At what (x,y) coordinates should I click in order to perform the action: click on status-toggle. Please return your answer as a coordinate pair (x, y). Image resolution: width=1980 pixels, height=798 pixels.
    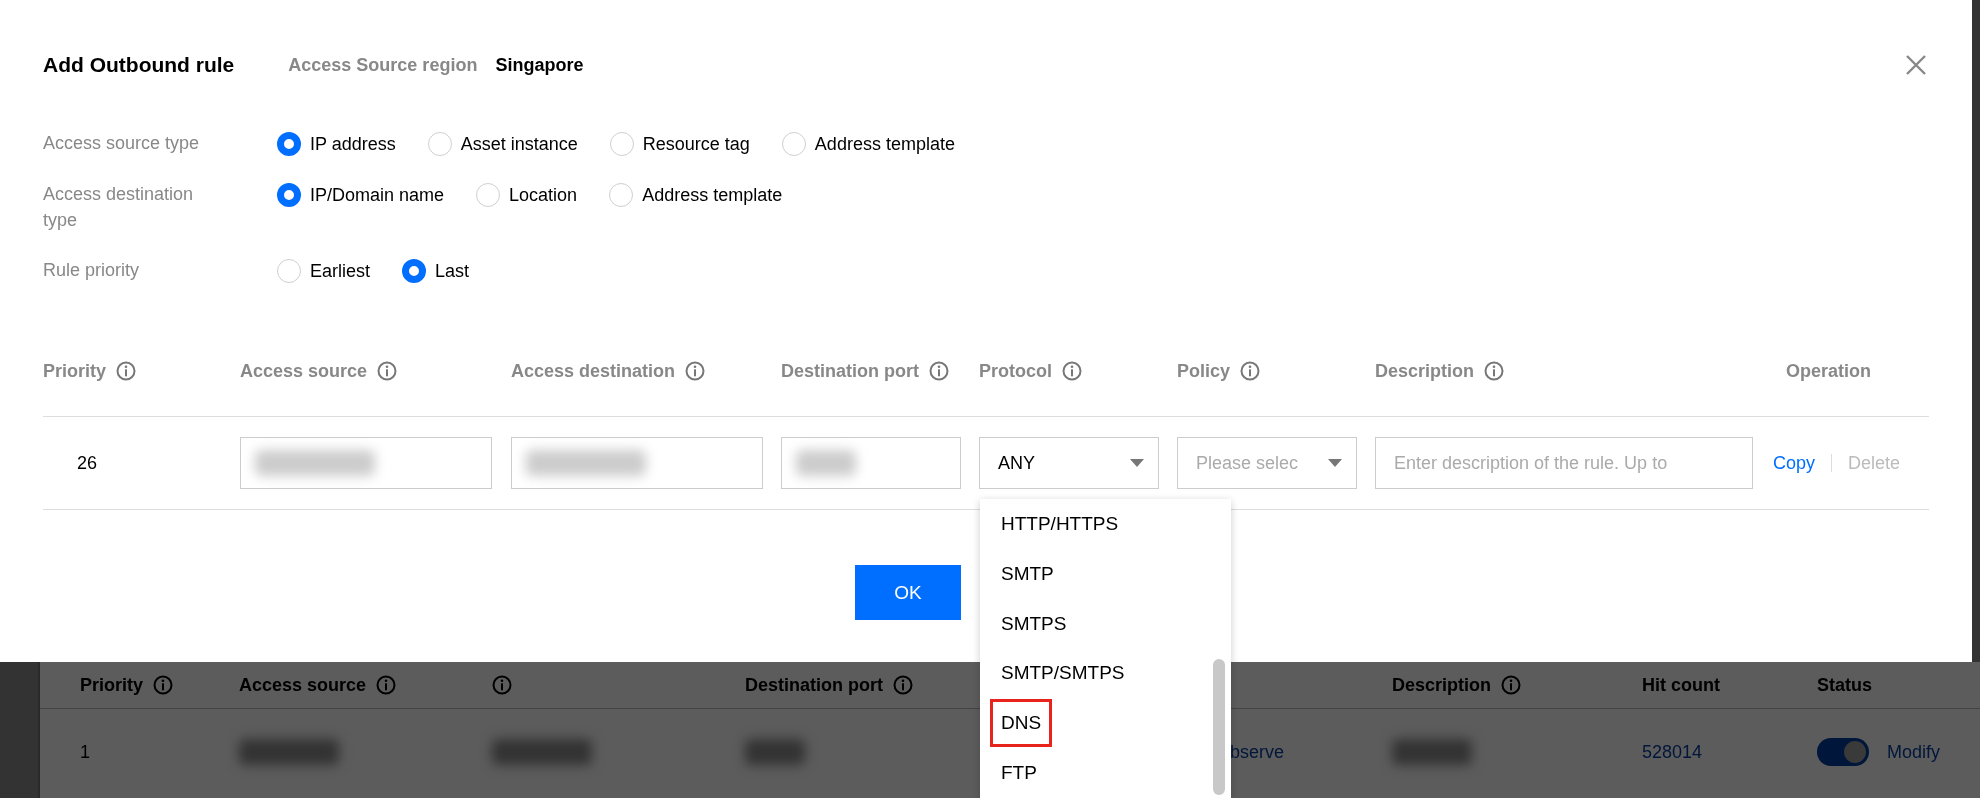
    Looking at the image, I should click on (1843, 752).